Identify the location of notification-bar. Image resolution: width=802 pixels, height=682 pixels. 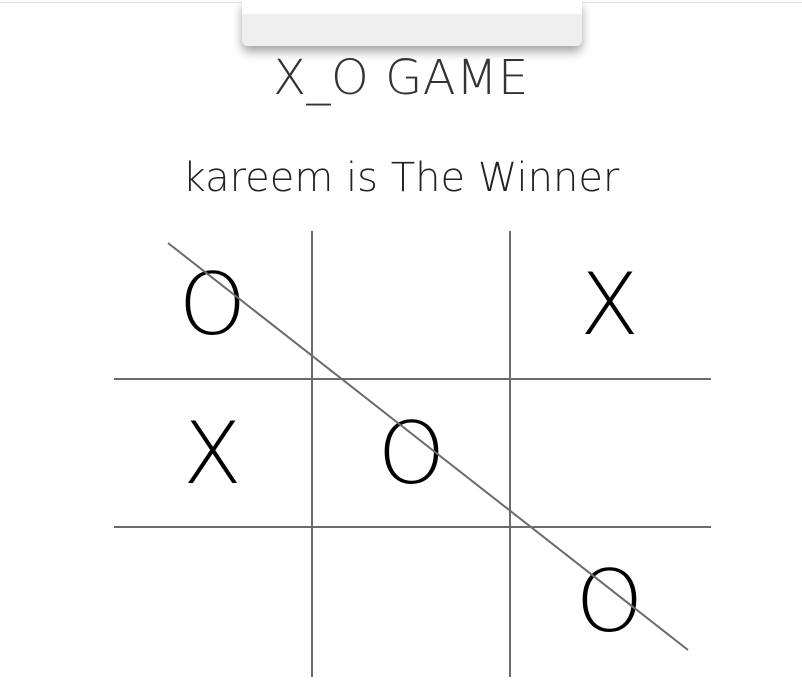
(412, 30).